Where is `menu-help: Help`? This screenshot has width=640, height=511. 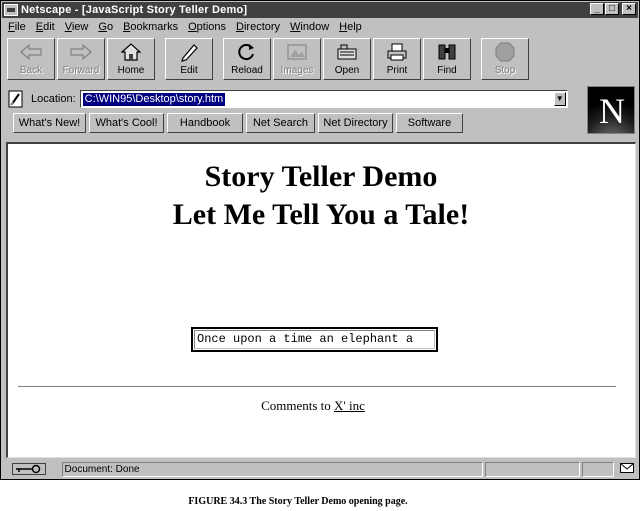 menu-help: Help is located at coordinates (350, 27).